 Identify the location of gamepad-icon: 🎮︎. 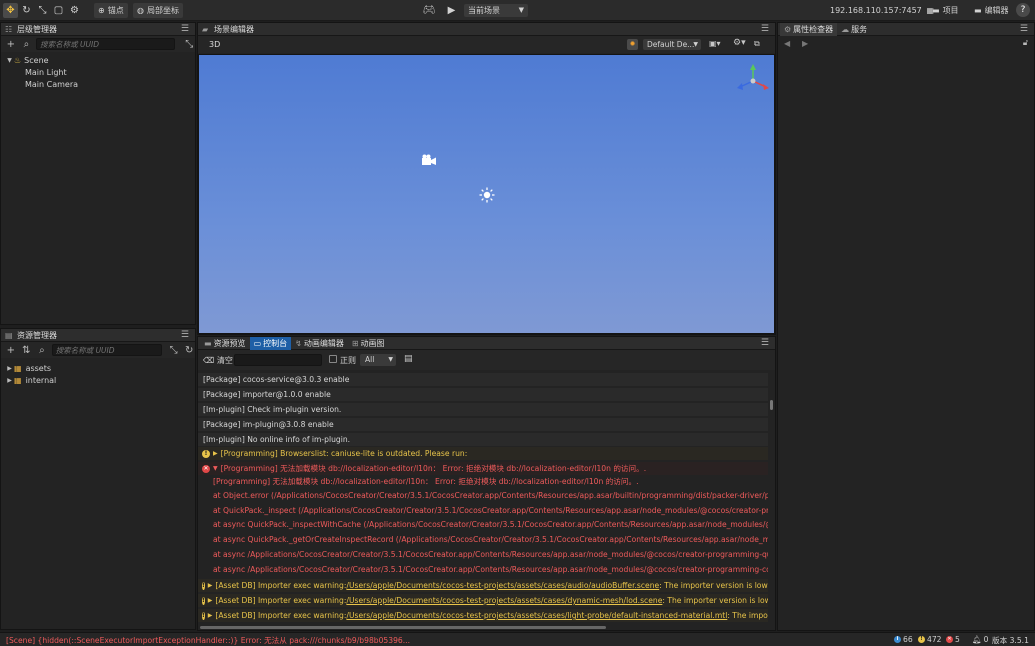
(429, 10).